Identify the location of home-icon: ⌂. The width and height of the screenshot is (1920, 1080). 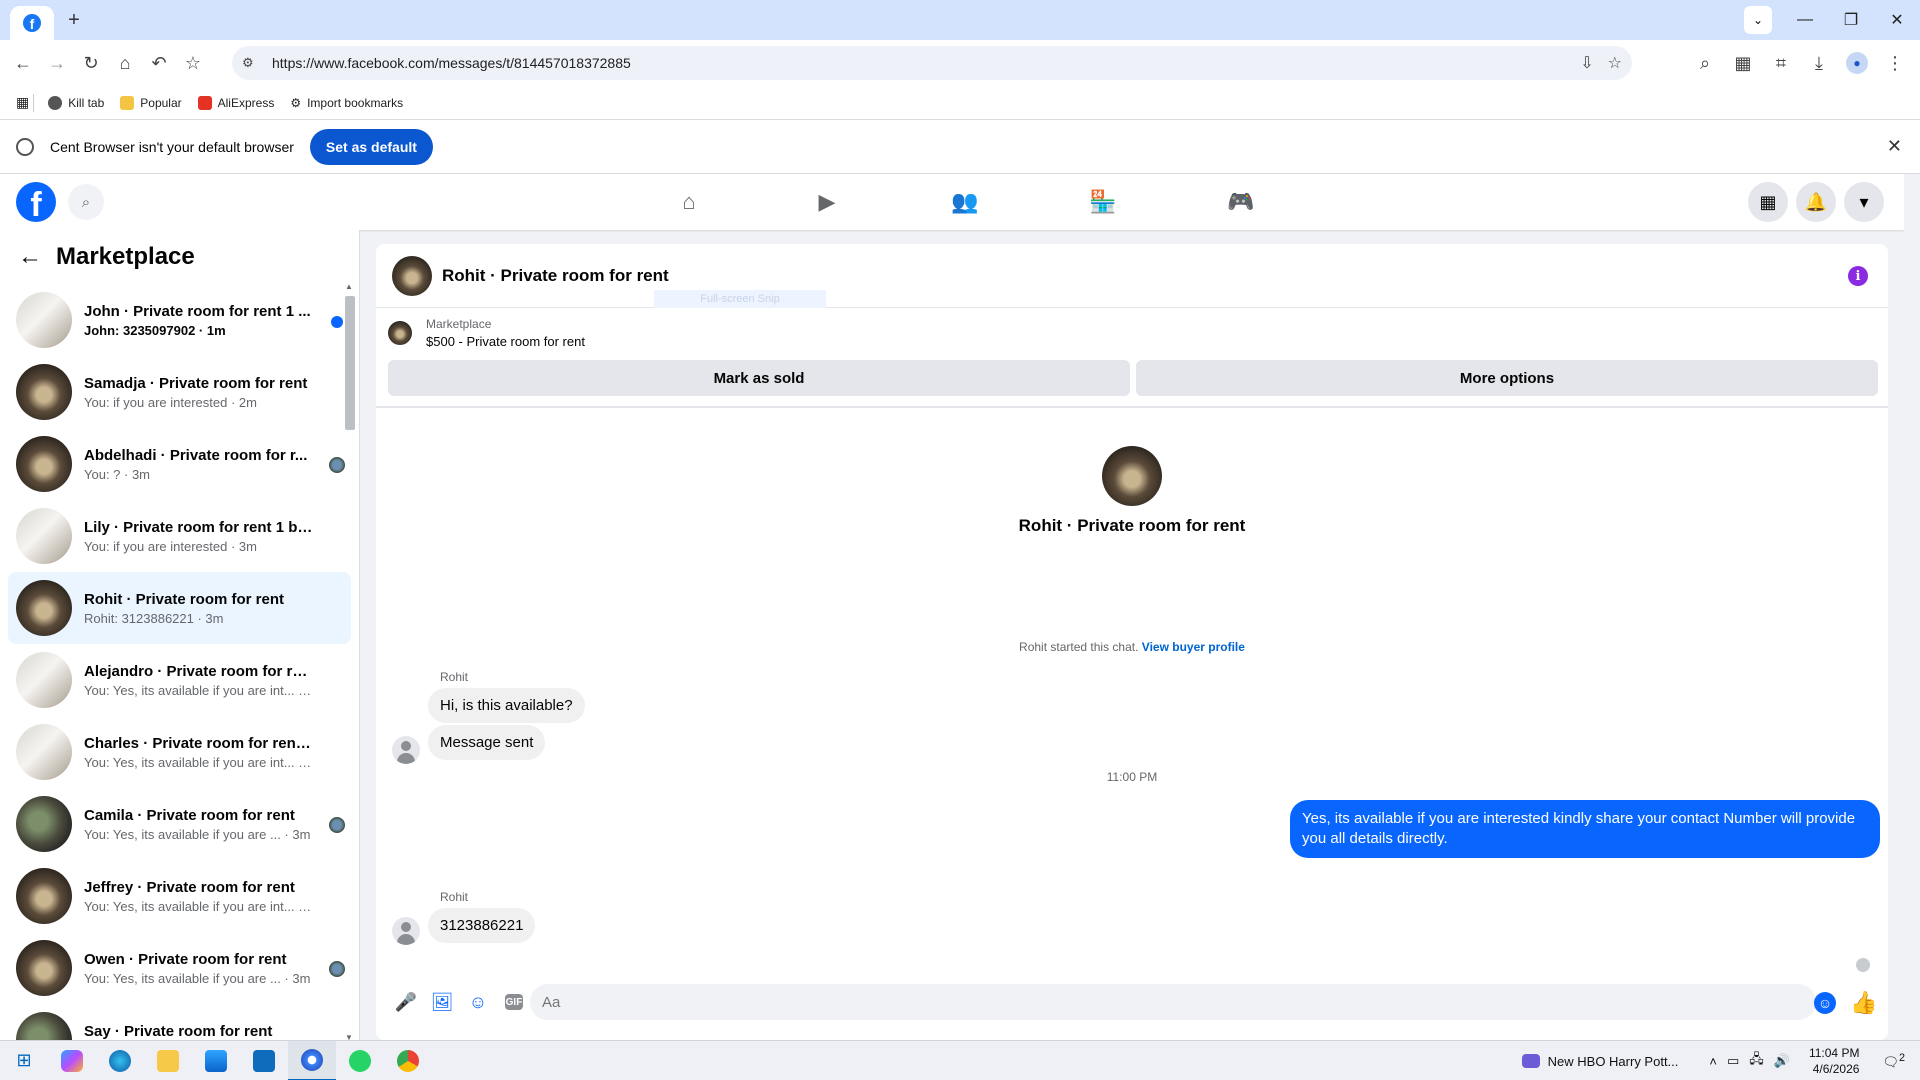
(125, 63).